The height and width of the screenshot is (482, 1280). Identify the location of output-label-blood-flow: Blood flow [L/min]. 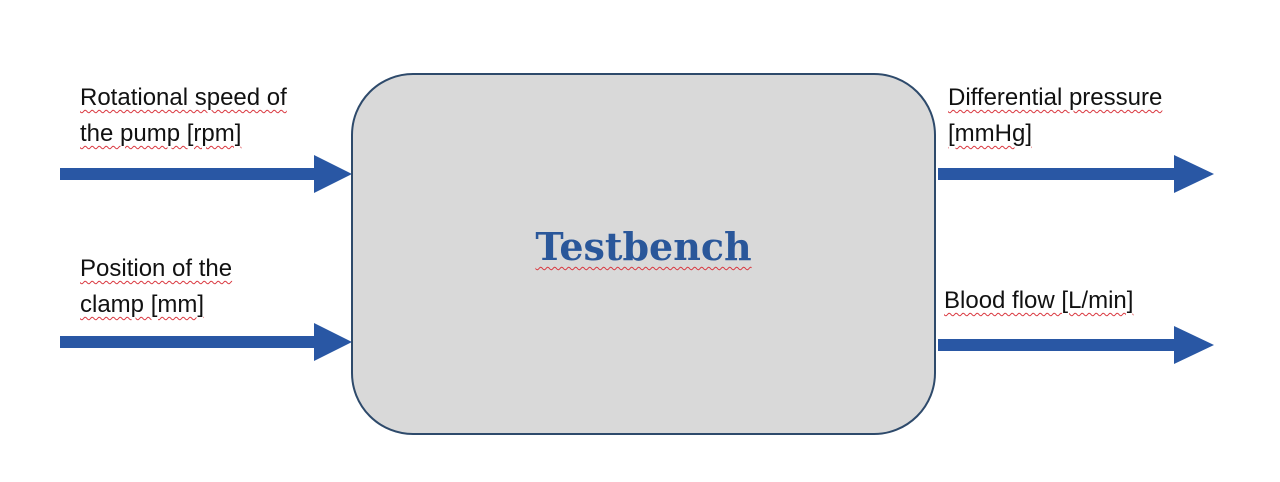
(1038, 301).